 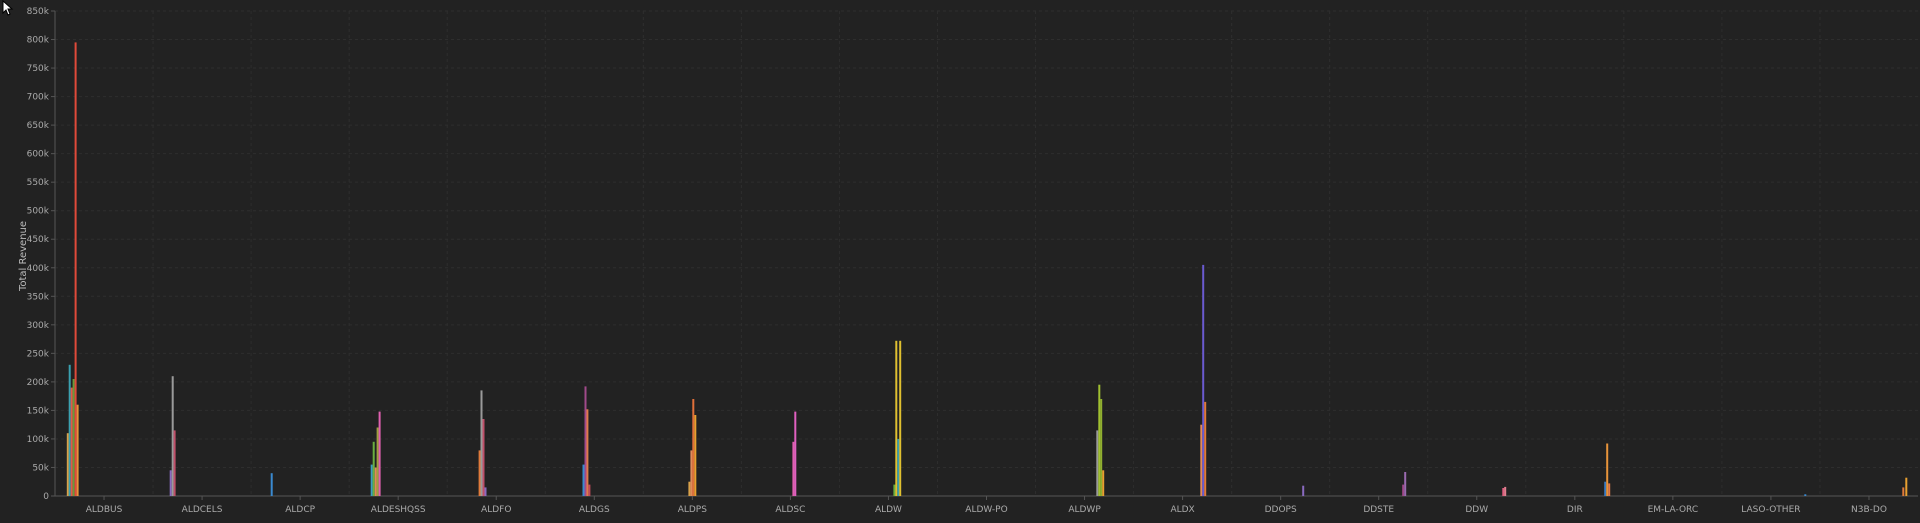 I want to click on y-tick-label: 400k, so click(x=38, y=269).